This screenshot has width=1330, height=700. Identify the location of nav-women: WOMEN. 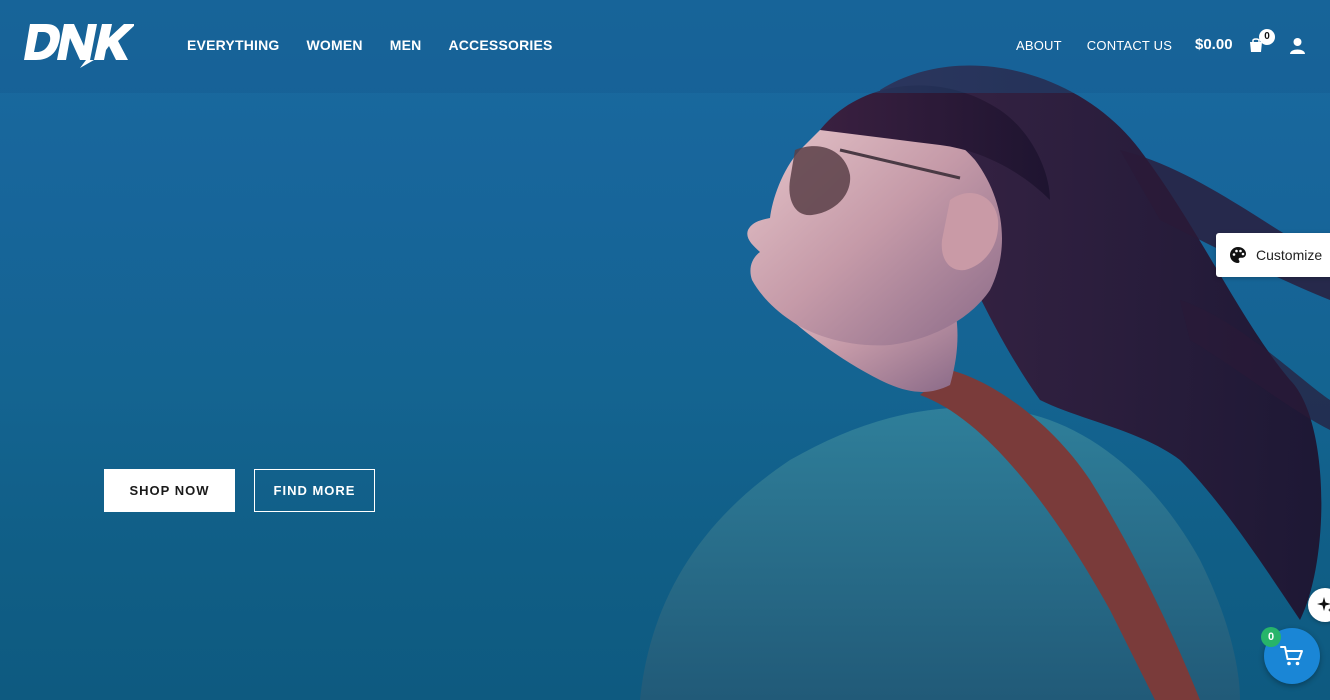
(335, 45).